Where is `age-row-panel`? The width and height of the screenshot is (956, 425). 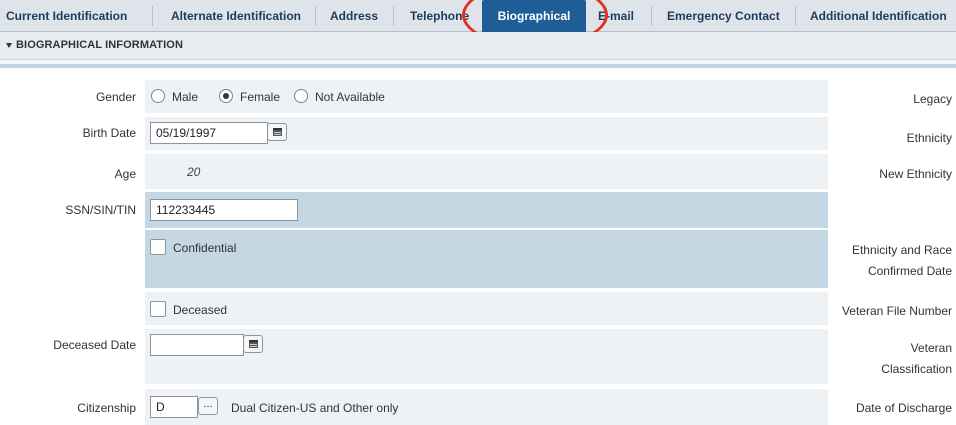 age-row-panel is located at coordinates (486, 171).